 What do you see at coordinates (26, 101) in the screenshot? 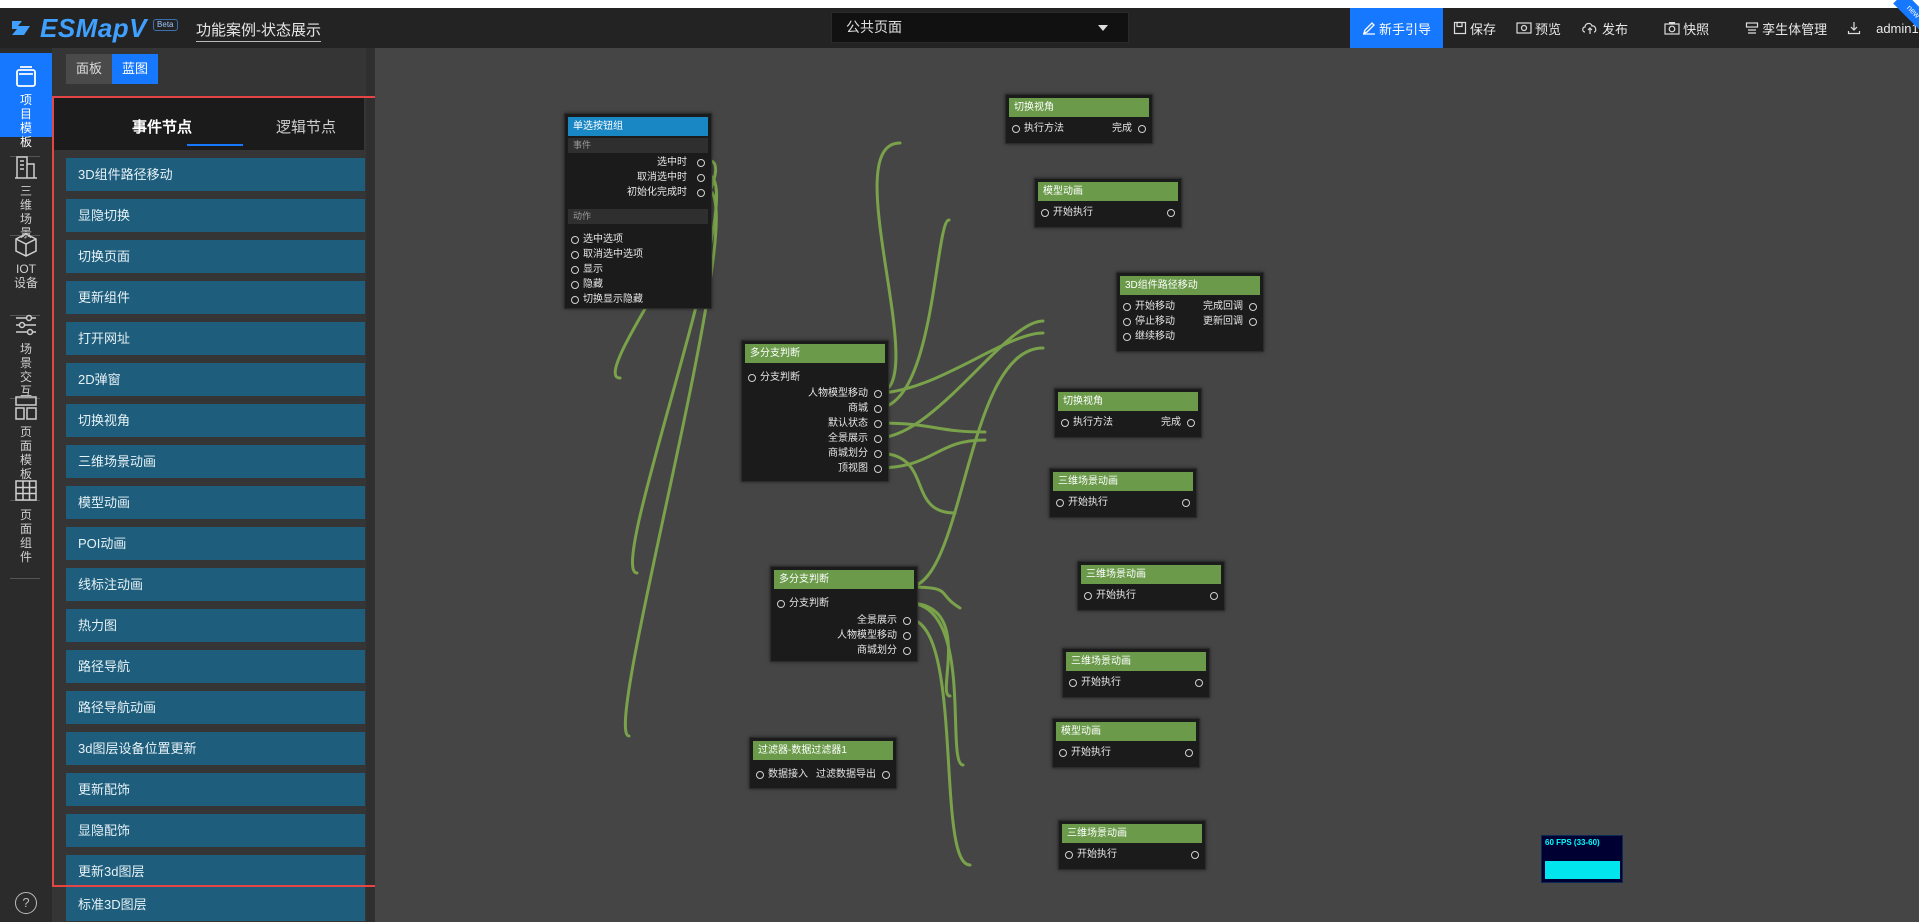
I see `rail-item-project-template: 项目模板` at bounding box center [26, 101].